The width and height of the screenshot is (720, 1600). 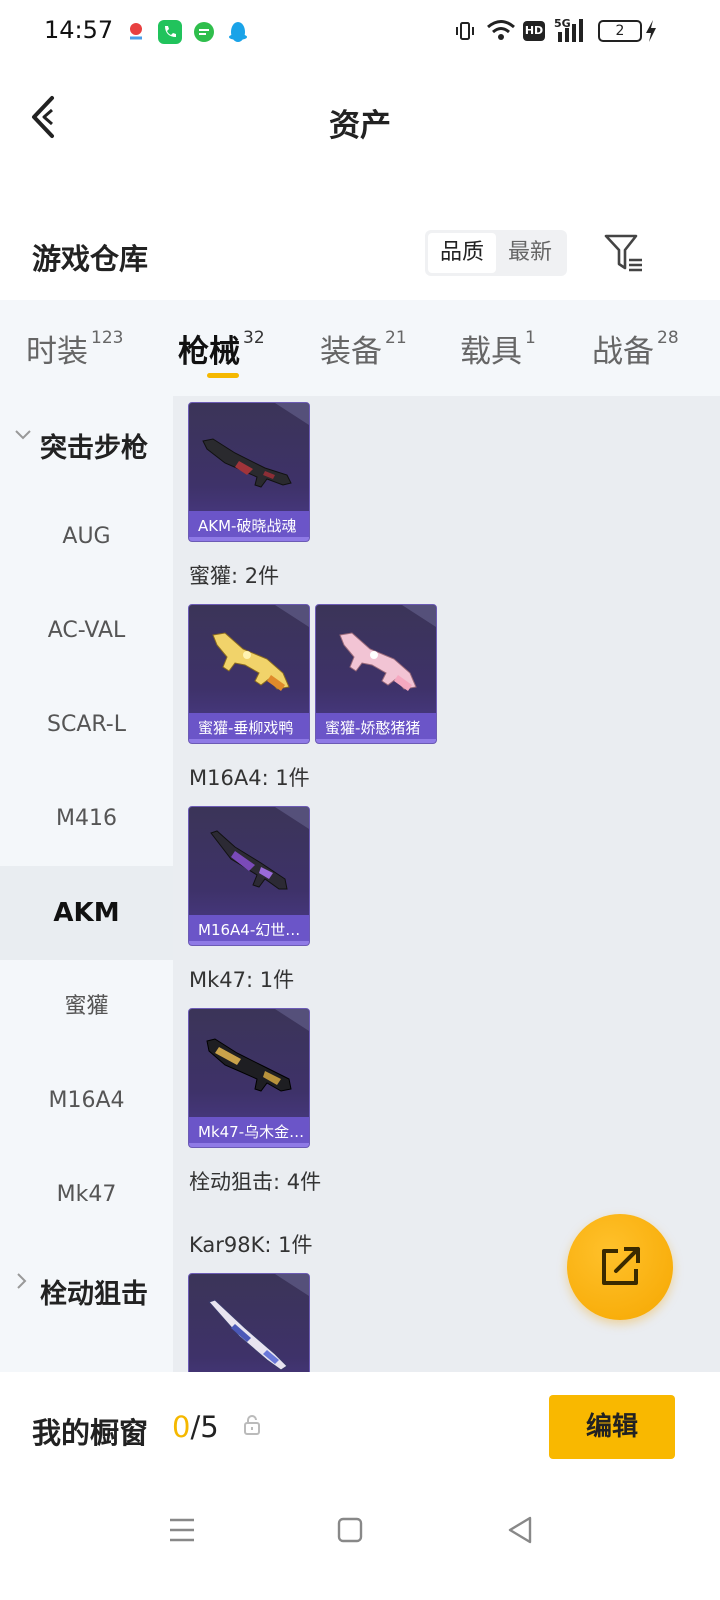 I want to click on weapon-card-honey-badger-willow: 蜜獾-垂柳戏鸭, so click(x=249, y=674).